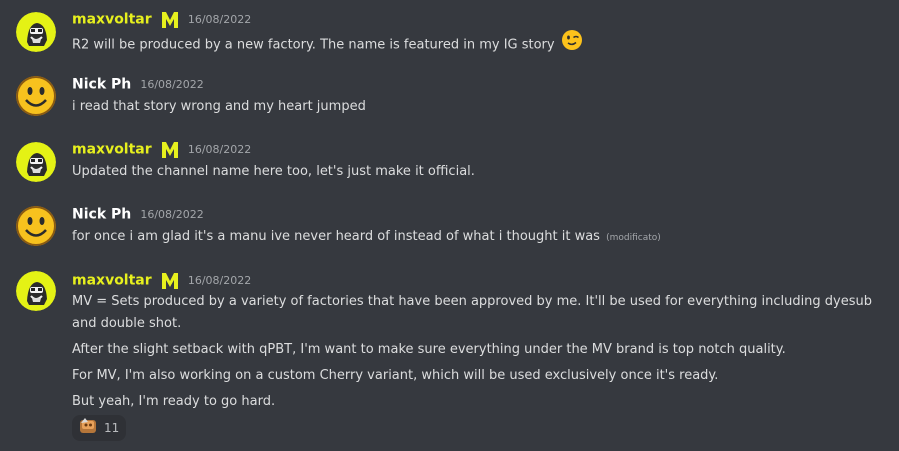 This screenshot has width=899, height=451. What do you see at coordinates (633, 238) in the screenshot?
I see `edited-label: (modificato)` at bounding box center [633, 238].